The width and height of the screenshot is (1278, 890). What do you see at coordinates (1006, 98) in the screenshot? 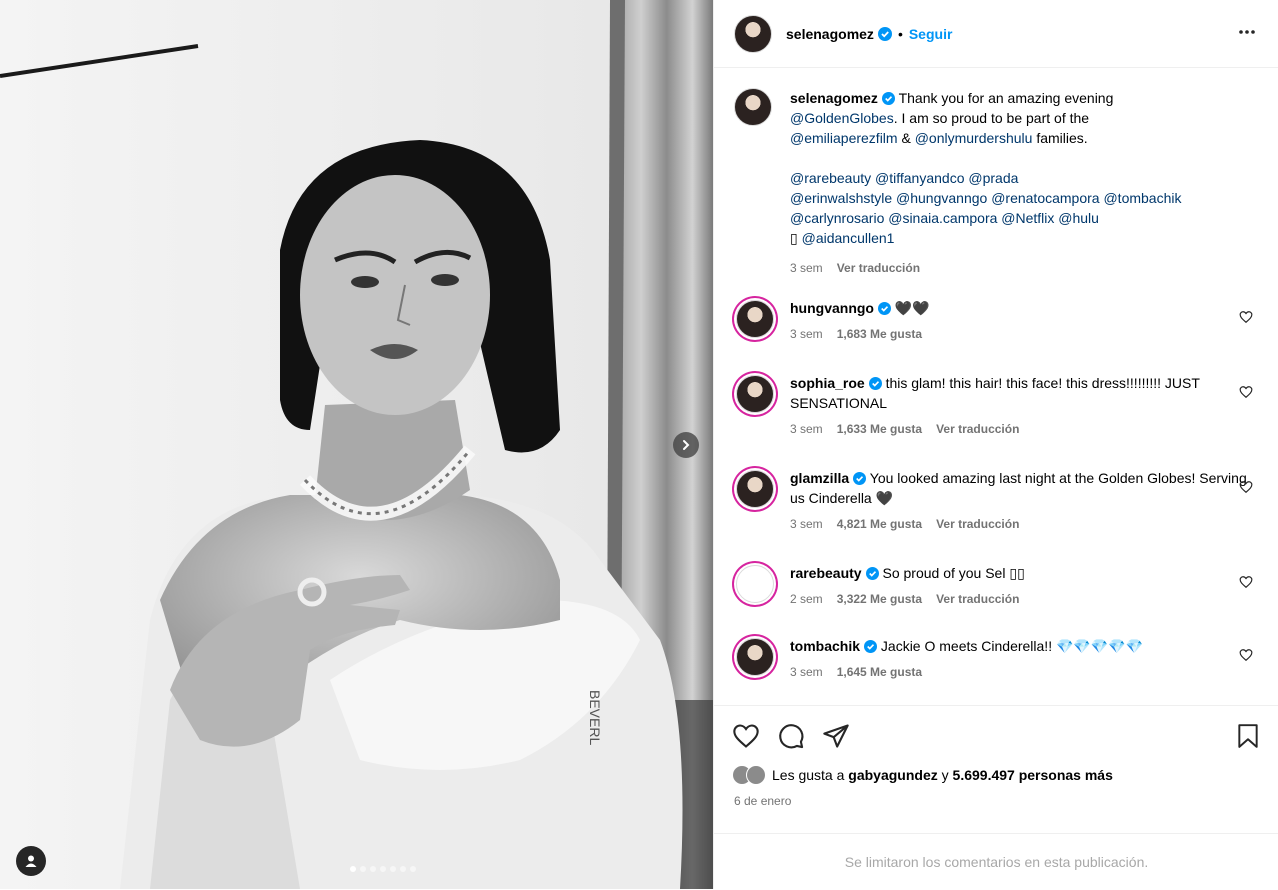
I see `caption-text: Thank you for an amazing evening` at bounding box center [1006, 98].